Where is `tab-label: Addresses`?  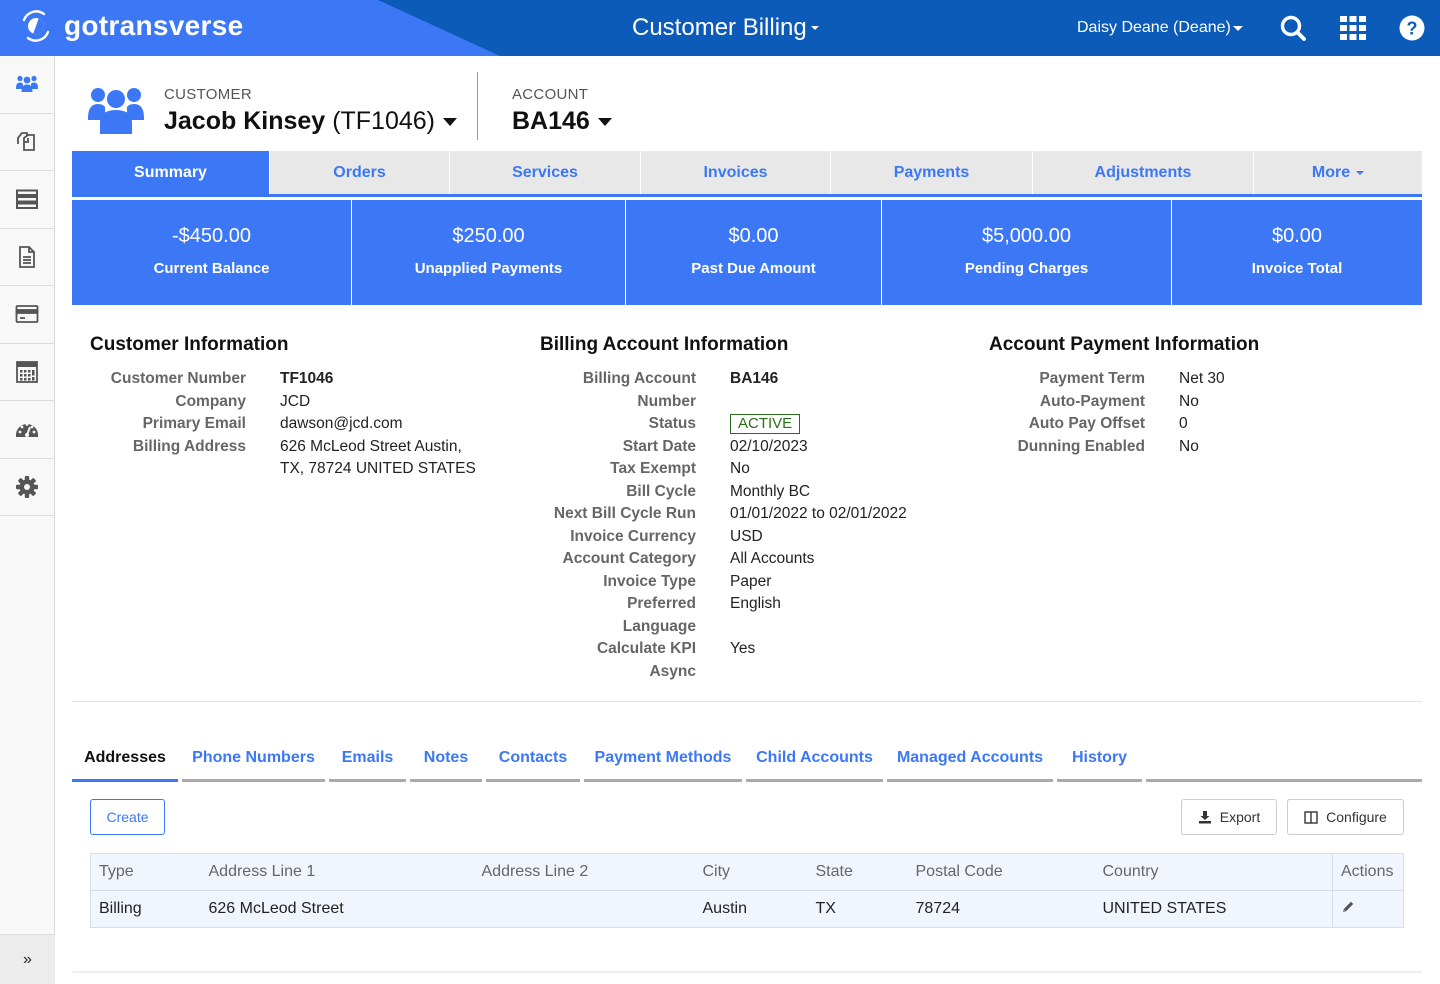
tab-label: Addresses is located at coordinates (125, 757).